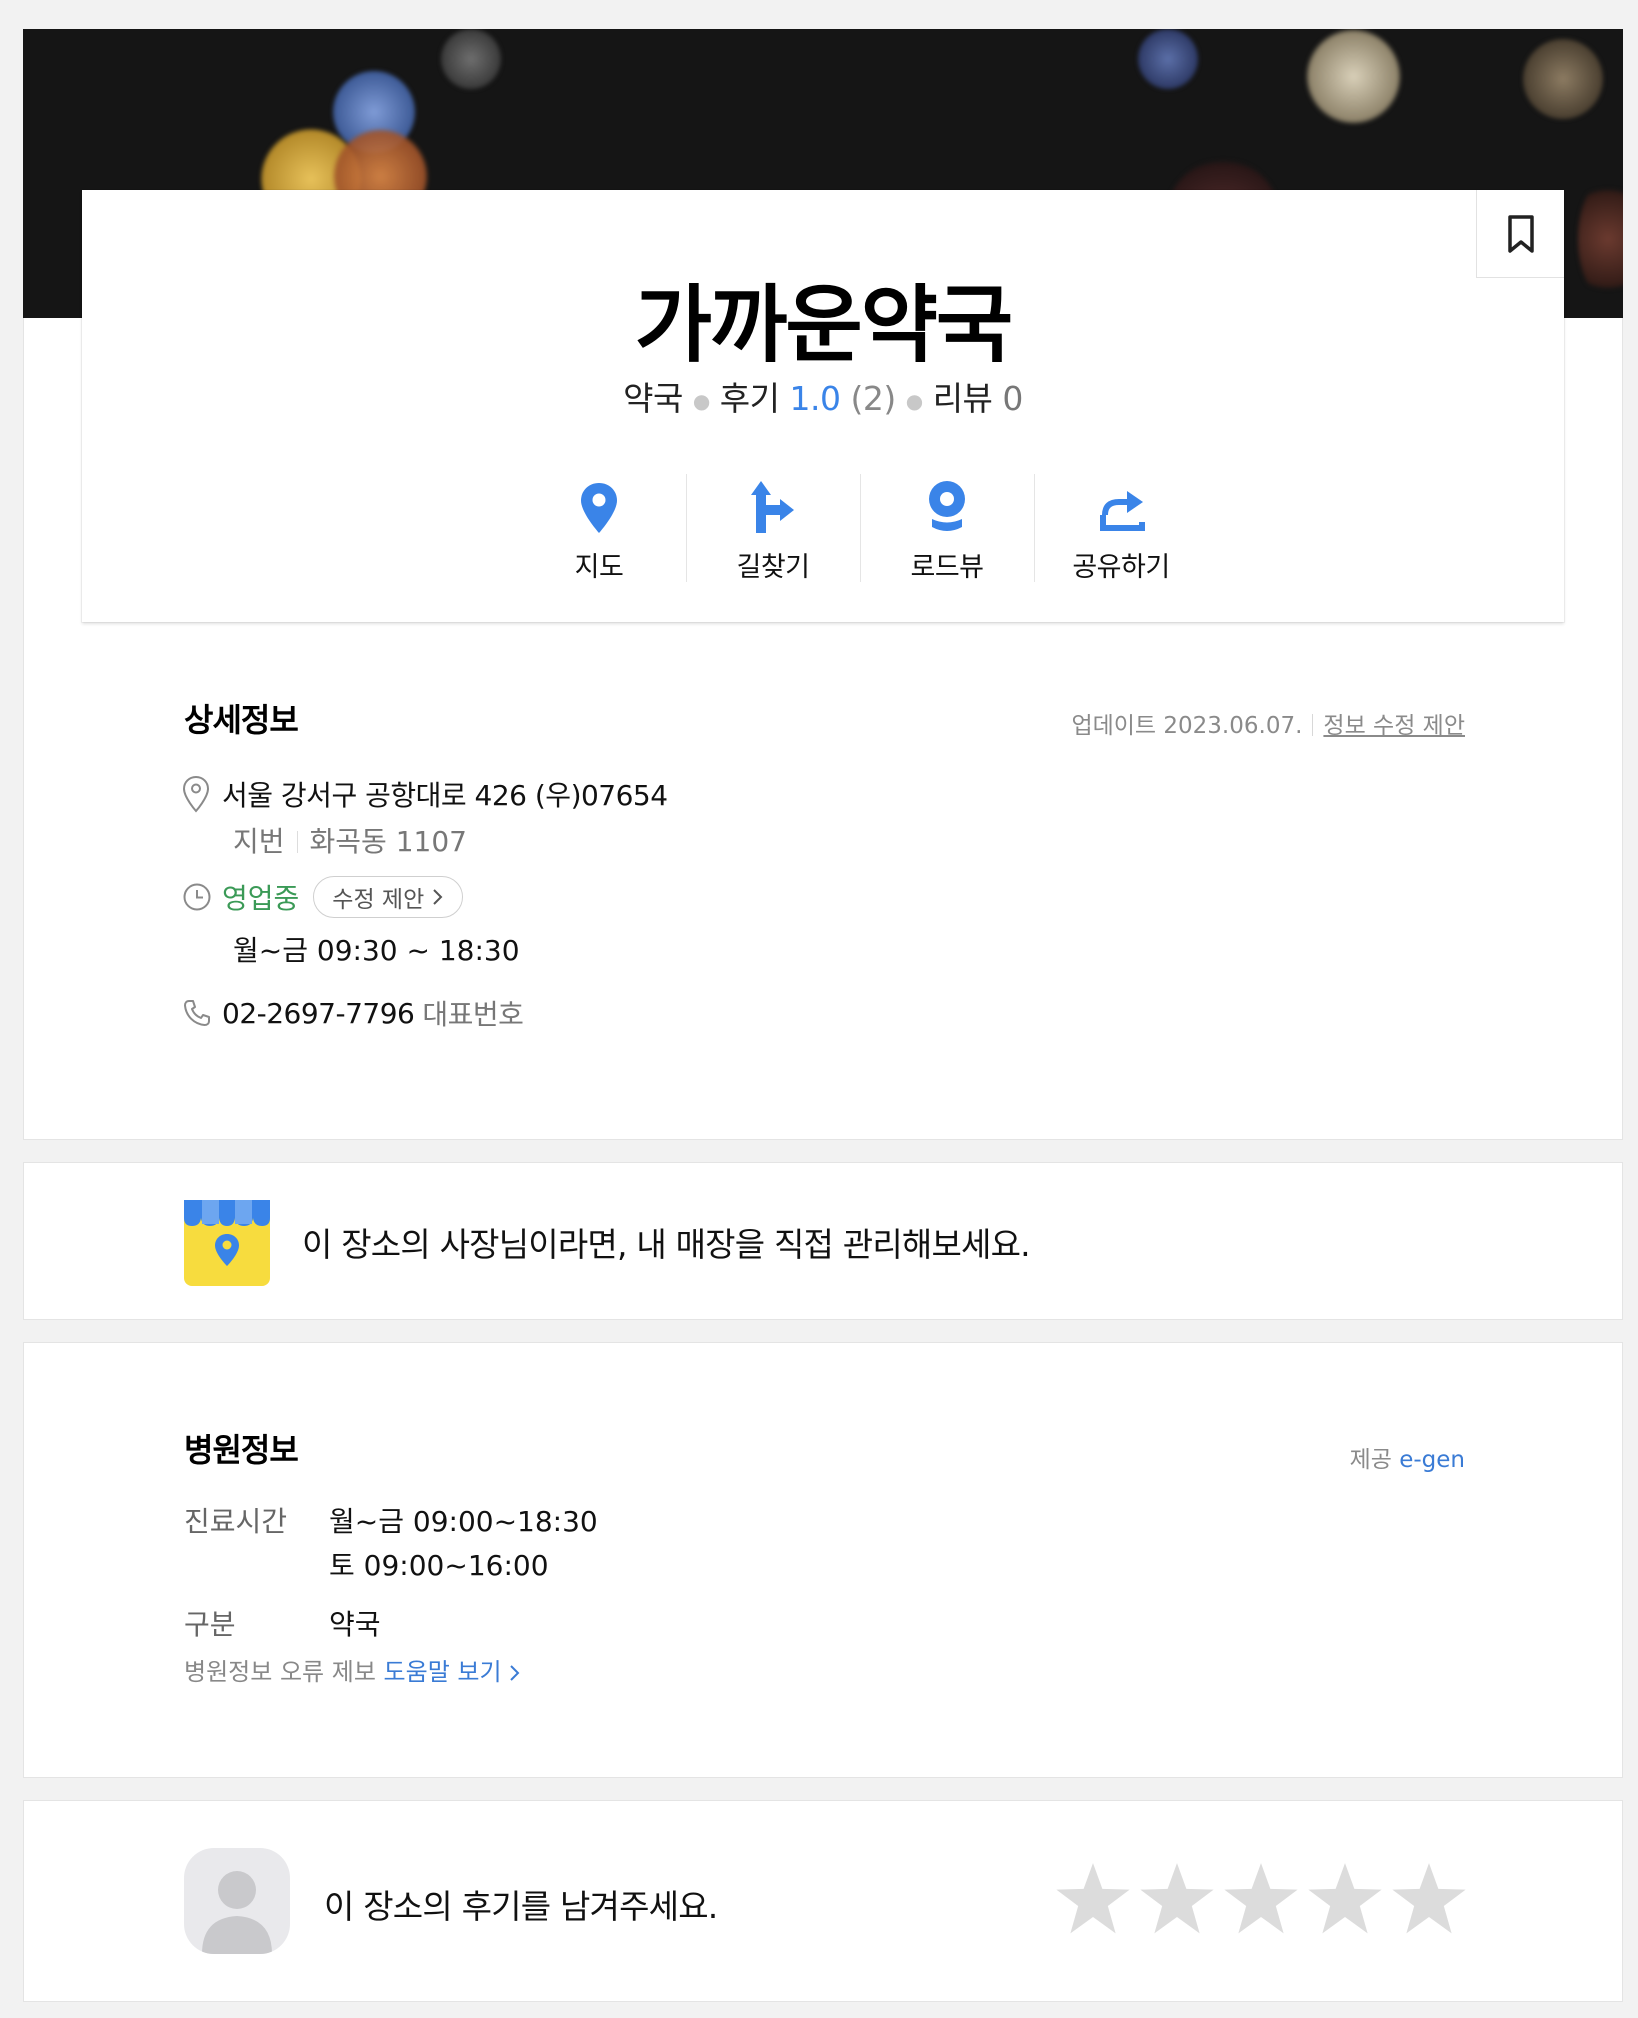 The image size is (1638, 2018). I want to click on map-label: 지도, so click(599, 567).